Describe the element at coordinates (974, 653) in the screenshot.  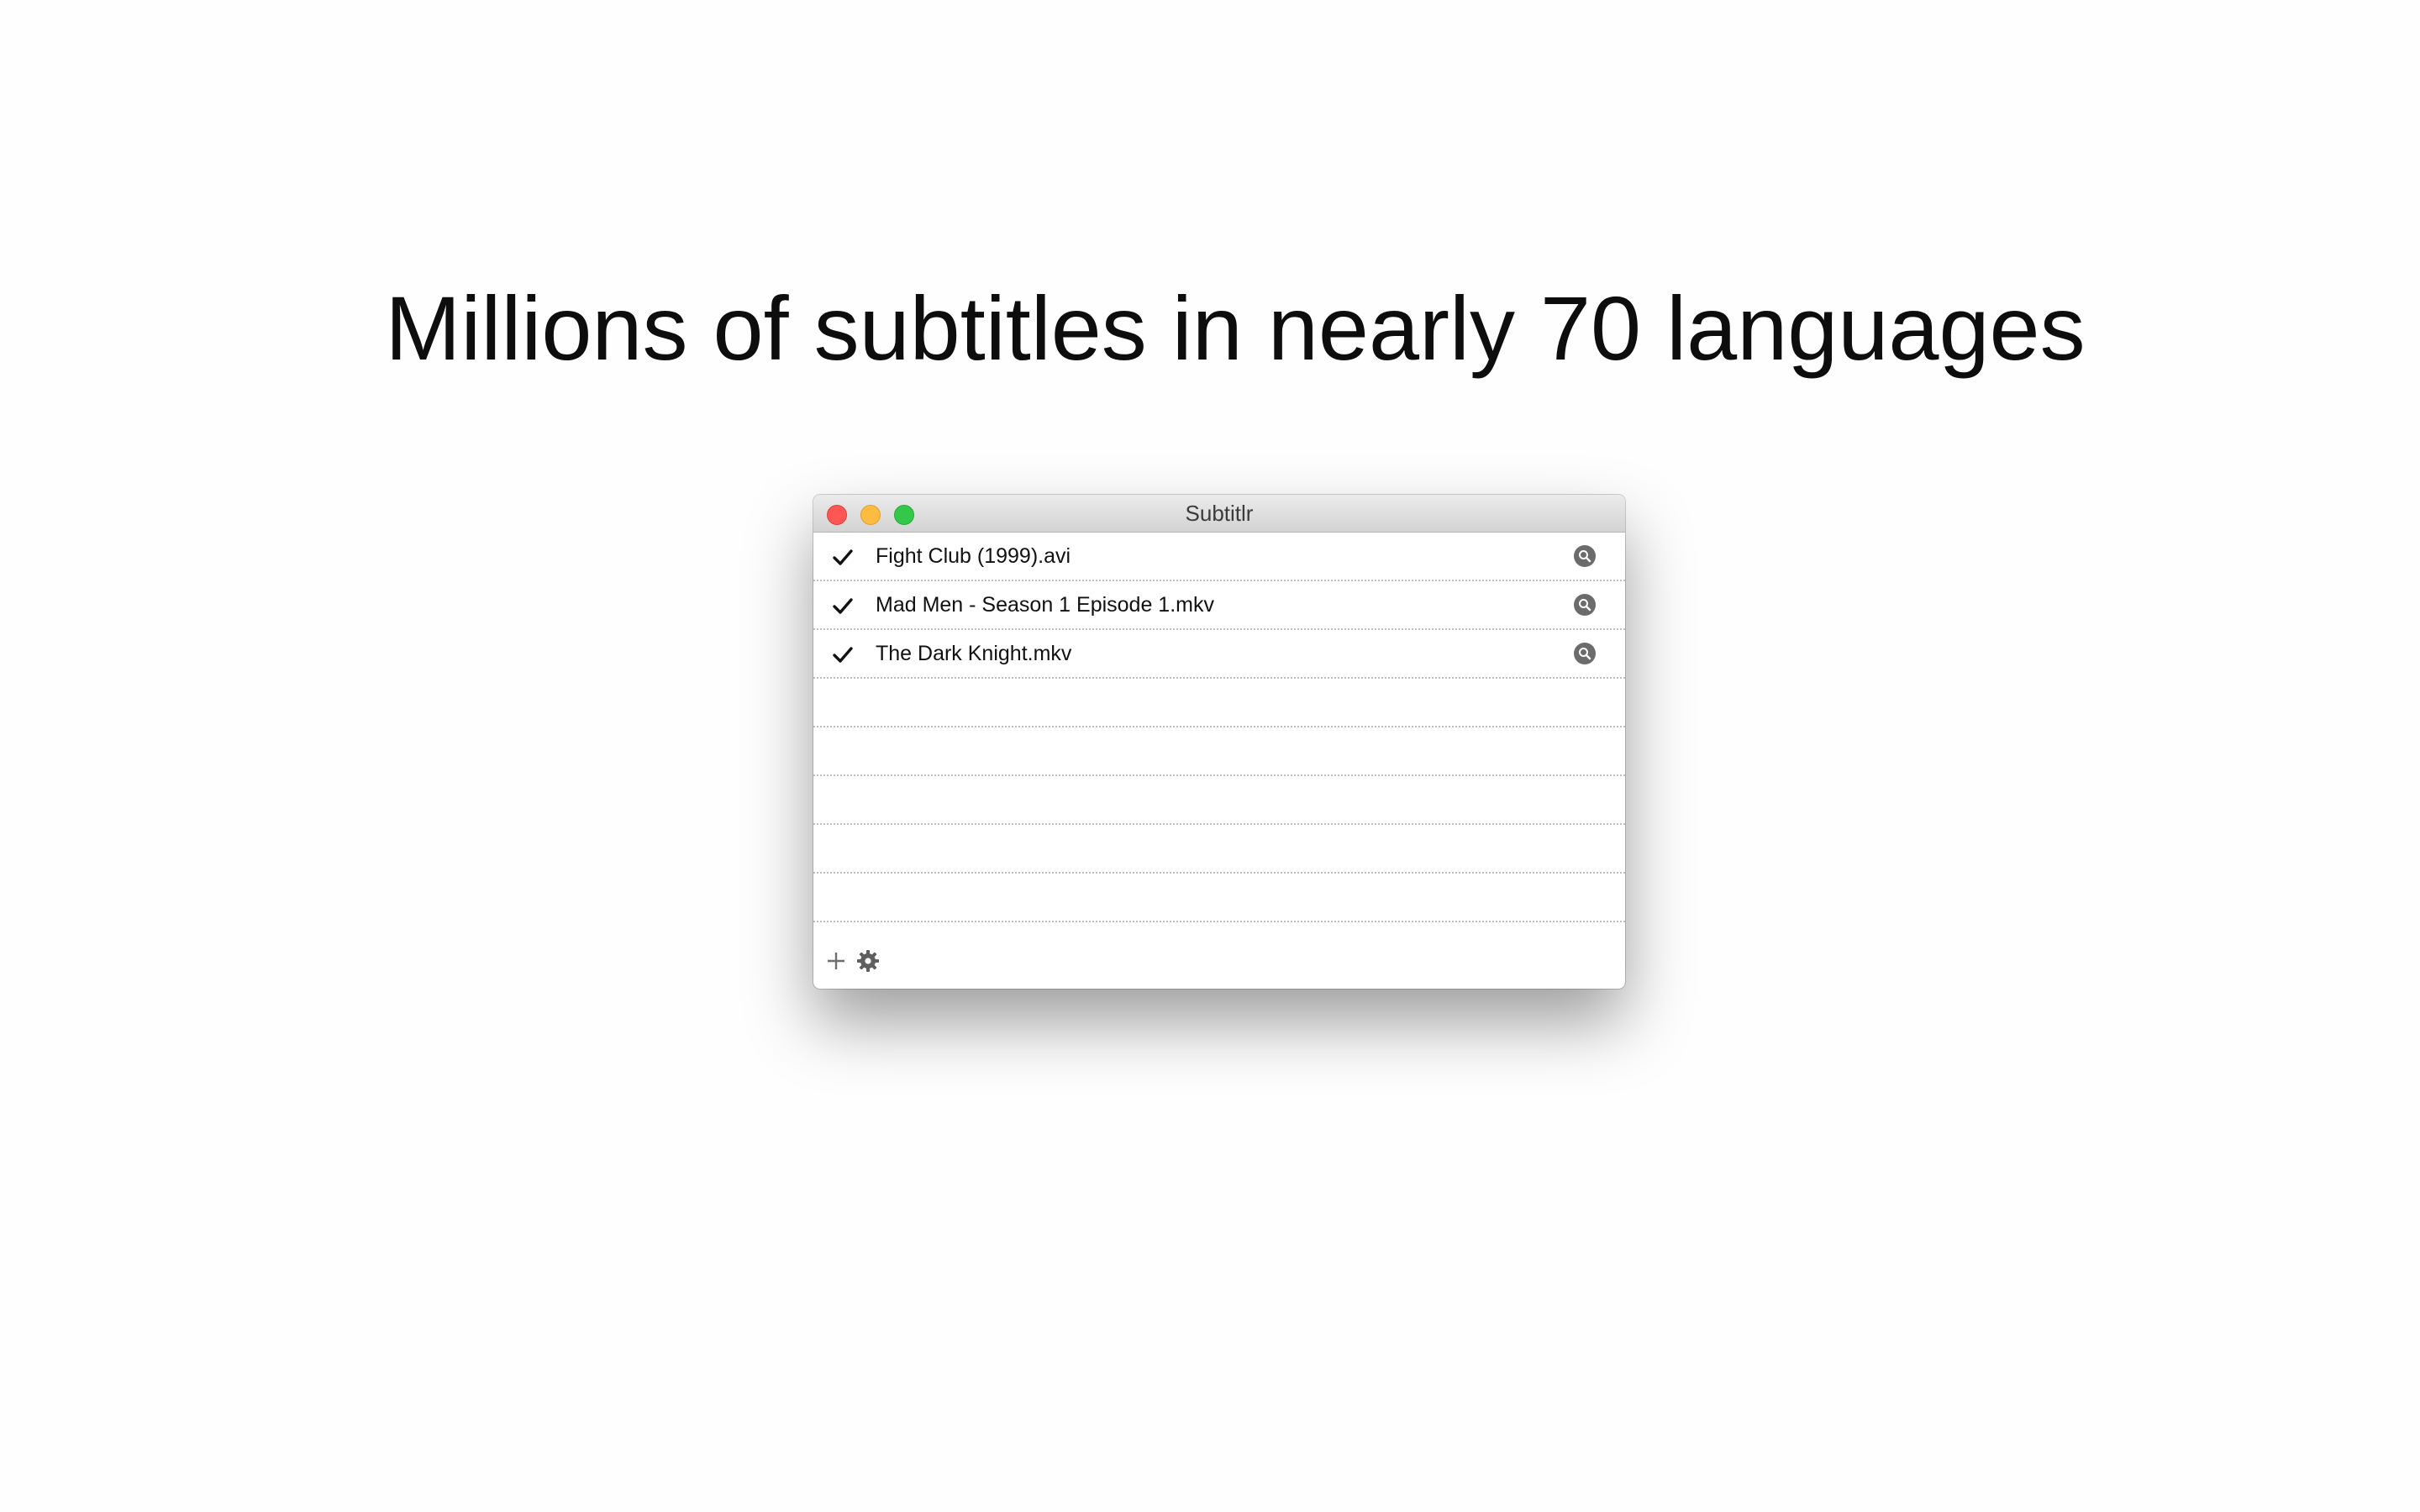
I see `file-name: The Dark Knight.mkv` at that location.